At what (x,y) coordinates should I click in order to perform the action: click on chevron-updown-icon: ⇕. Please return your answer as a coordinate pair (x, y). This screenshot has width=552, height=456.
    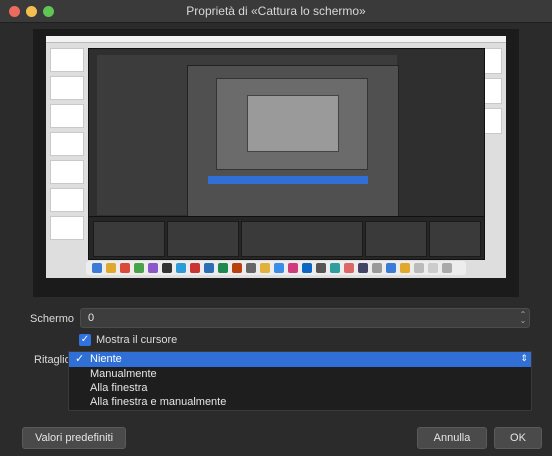
    Looking at the image, I should click on (524, 358).